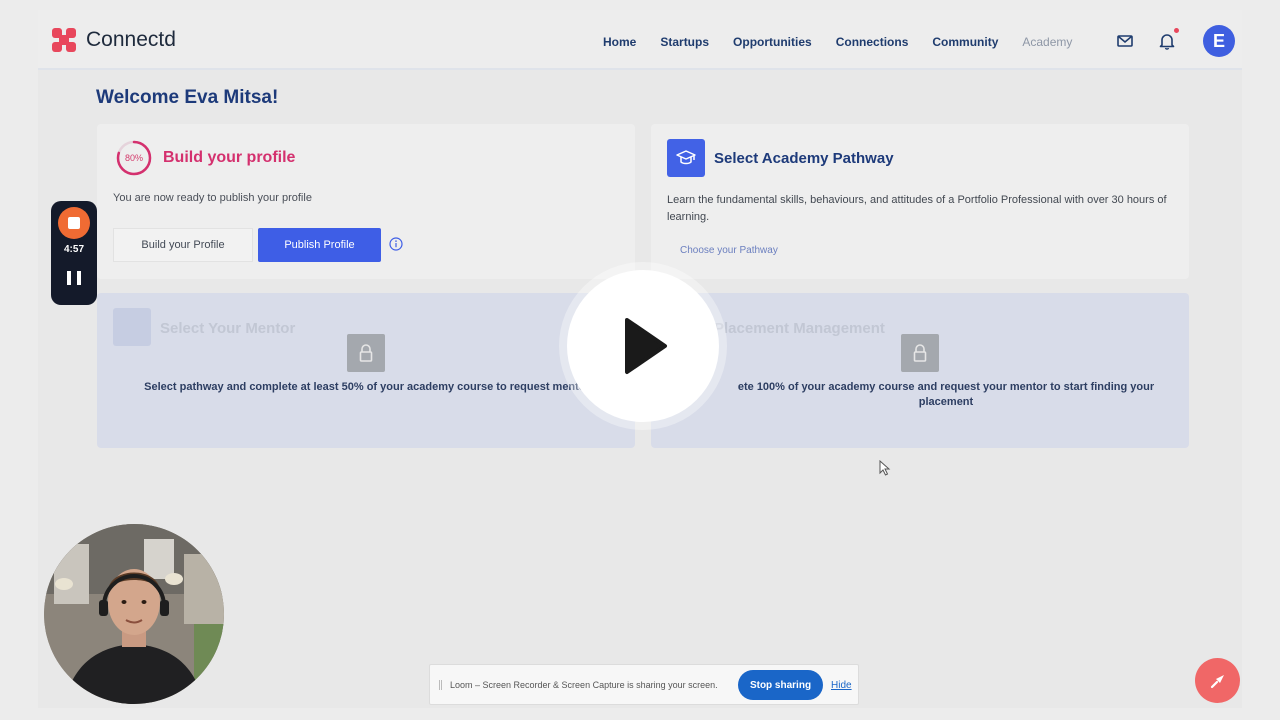 The width and height of the screenshot is (1280, 720). I want to click on video-play-button, so click(643, 346).